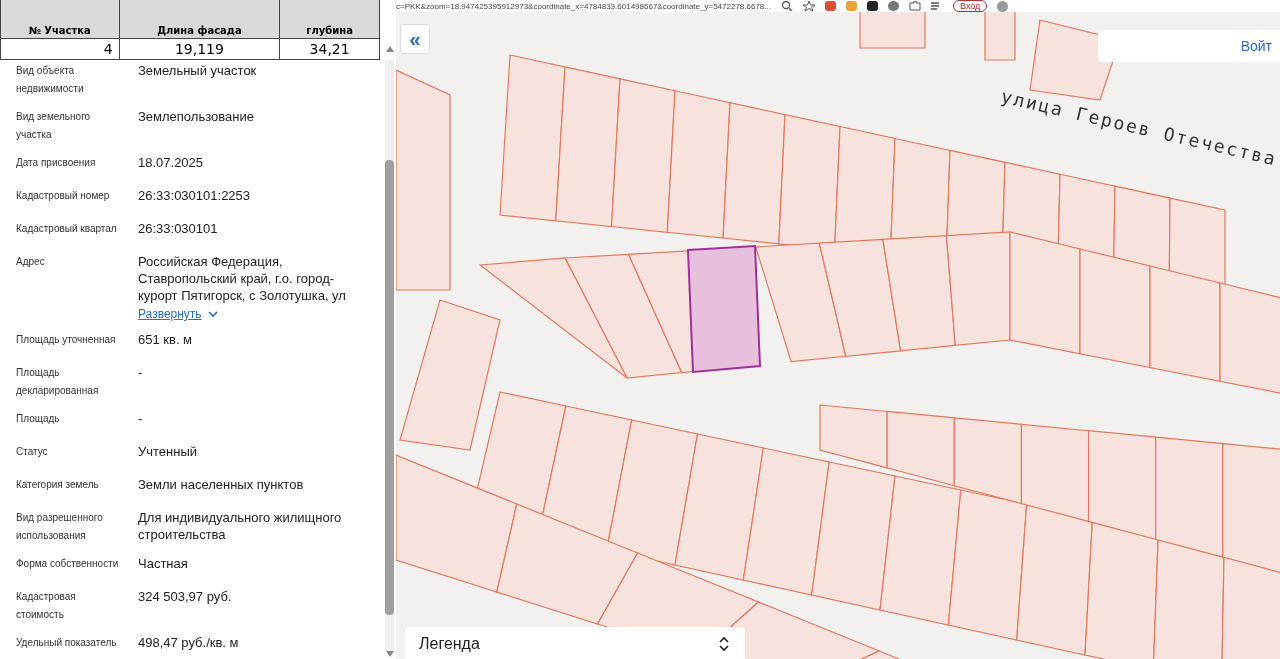 The image size is (1280, 659). I want to click on property-value: Земли населенных пунктов, so click(221, 484).